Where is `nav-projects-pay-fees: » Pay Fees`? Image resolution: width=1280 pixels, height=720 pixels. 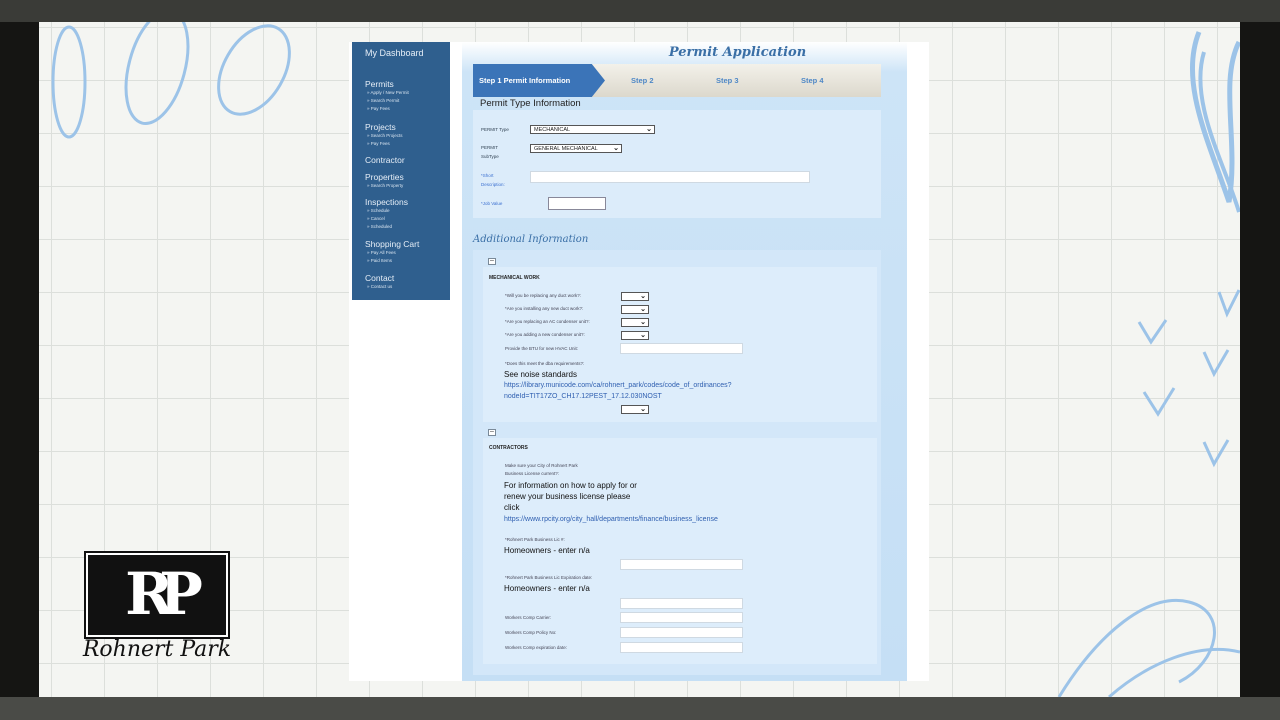
nav-projects-pay-fees: » Pay Fees is located at coordinates (378, 143).